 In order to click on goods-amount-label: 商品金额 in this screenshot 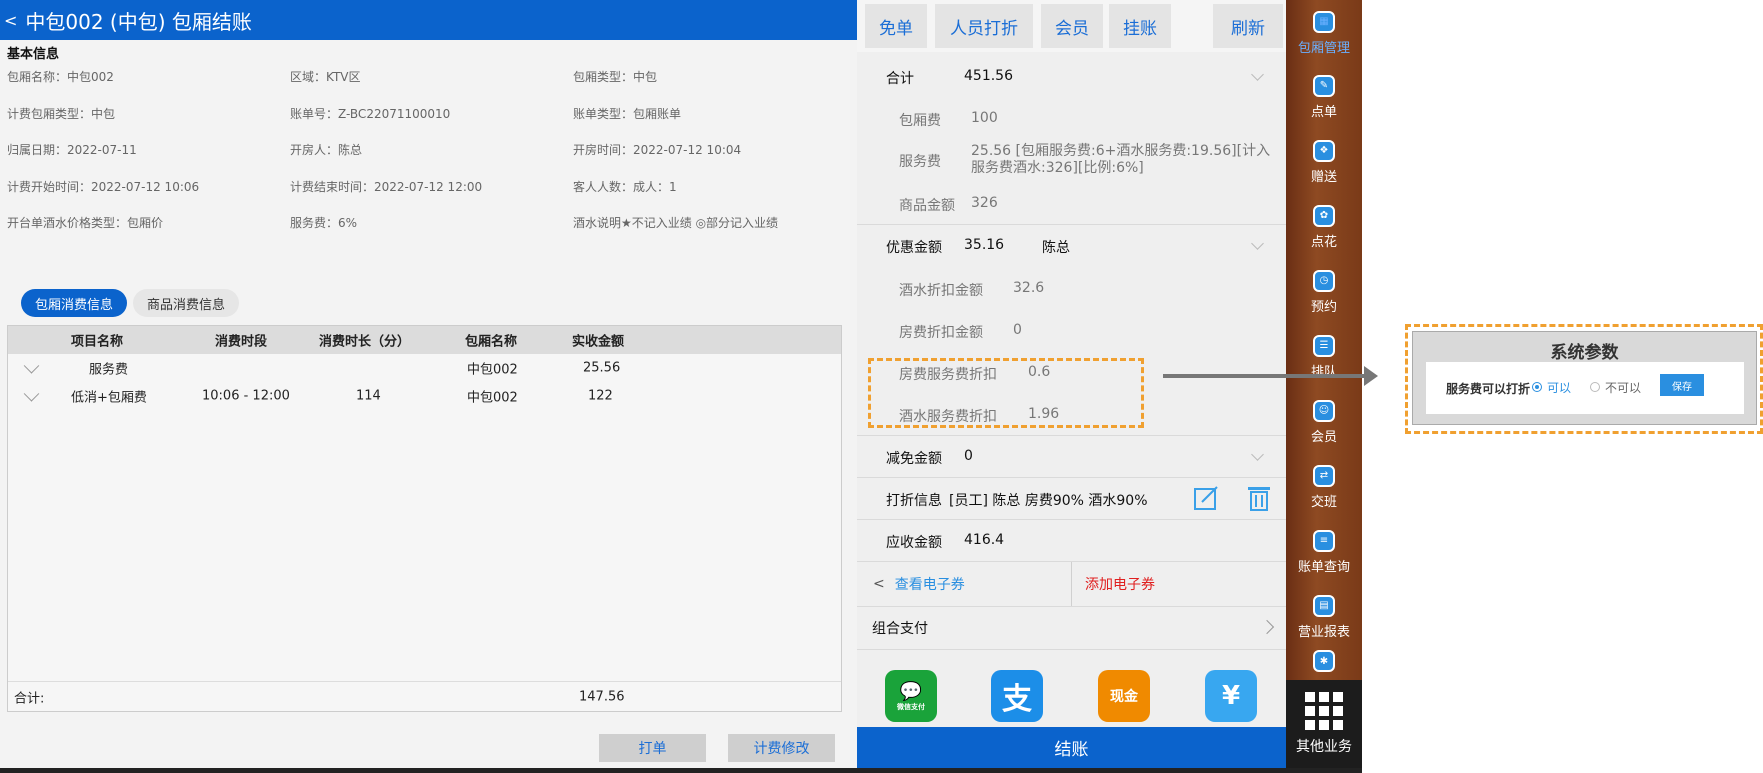, I will do `click(927, 206)`.